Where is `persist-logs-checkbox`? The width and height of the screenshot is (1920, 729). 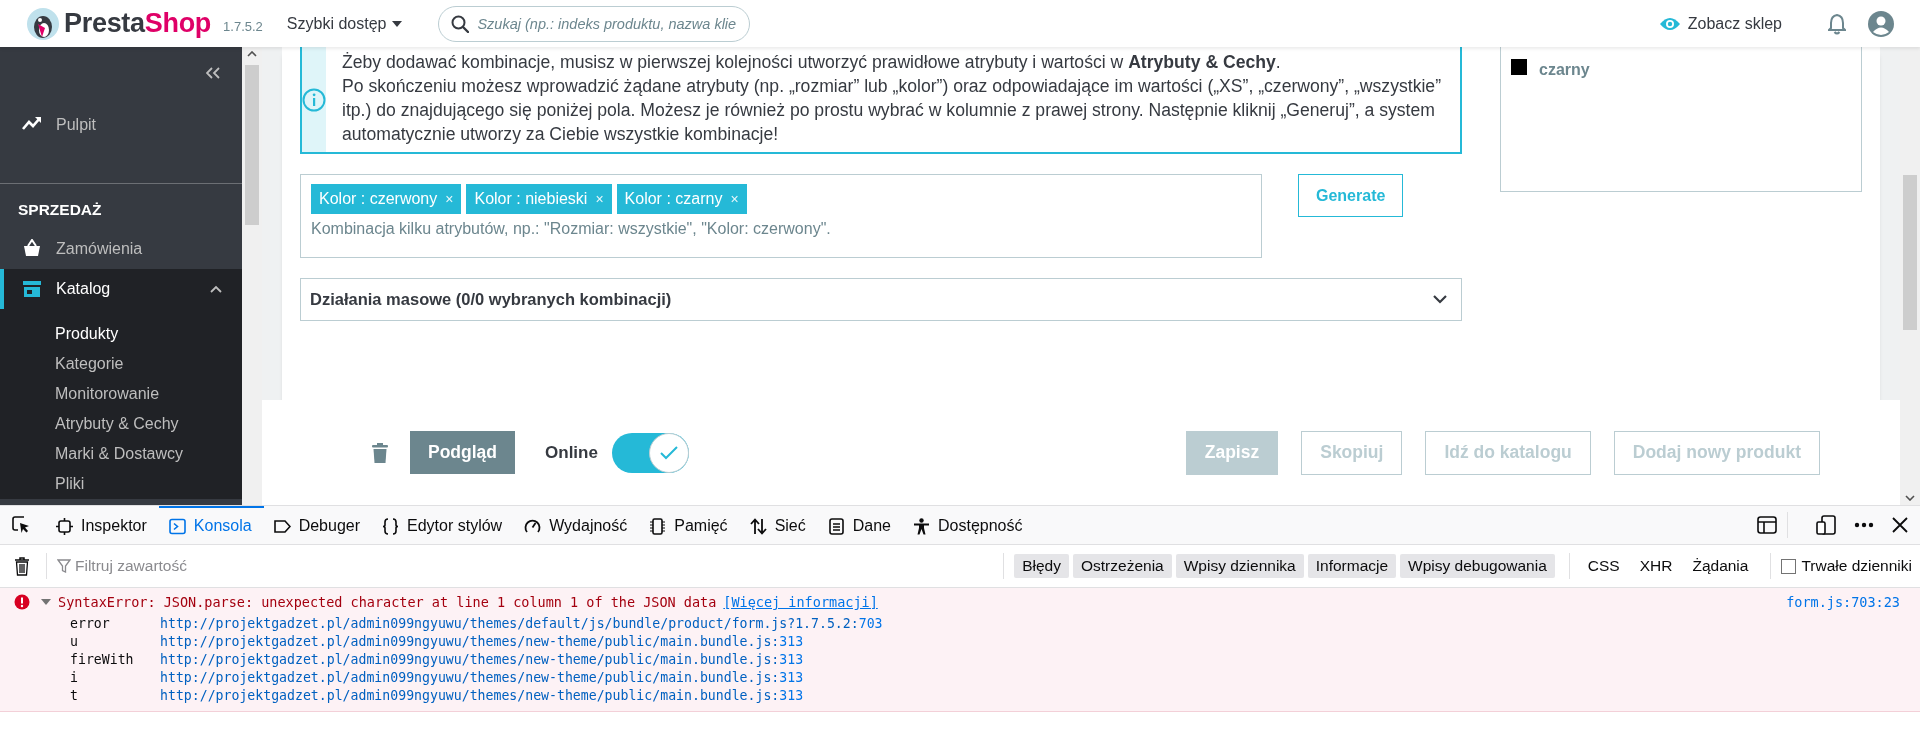
persist-logs-checkbox is located at coordinates (1789, 566).